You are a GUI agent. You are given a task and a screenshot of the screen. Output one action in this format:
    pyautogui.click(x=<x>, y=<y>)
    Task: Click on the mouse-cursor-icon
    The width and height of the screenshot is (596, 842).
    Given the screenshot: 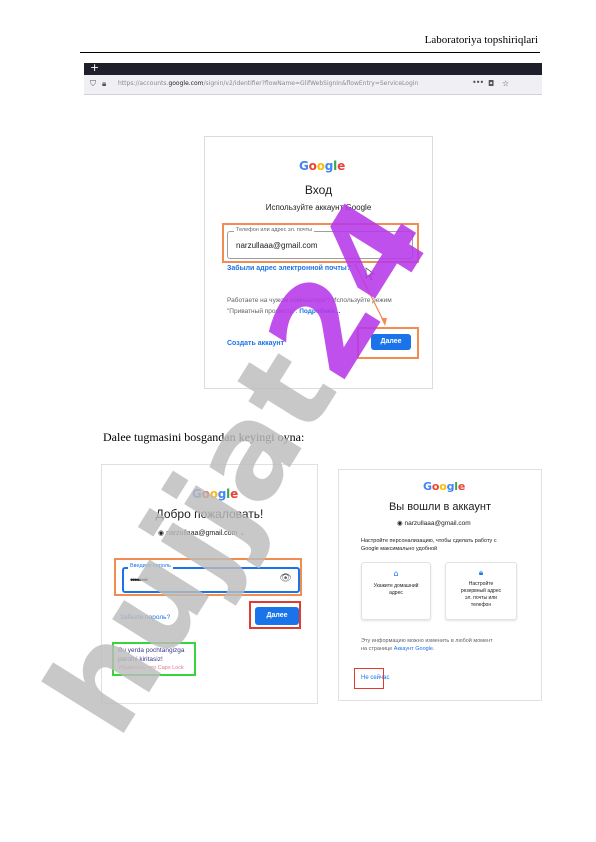 What is the action you would take?
    pyautogui.click(x=370, y=274)
    